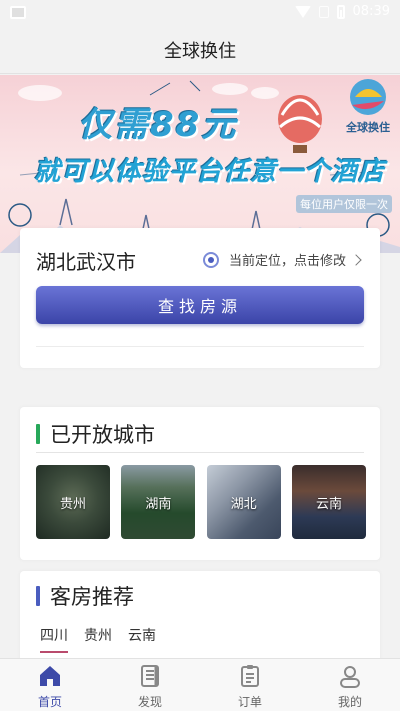 The height and width of the screenshot is (711, 400). What do you see at coordinates (86, 260) in the screenshot?
I see `selected-city: 湖北武汉市` at bounding box center [86, 260].